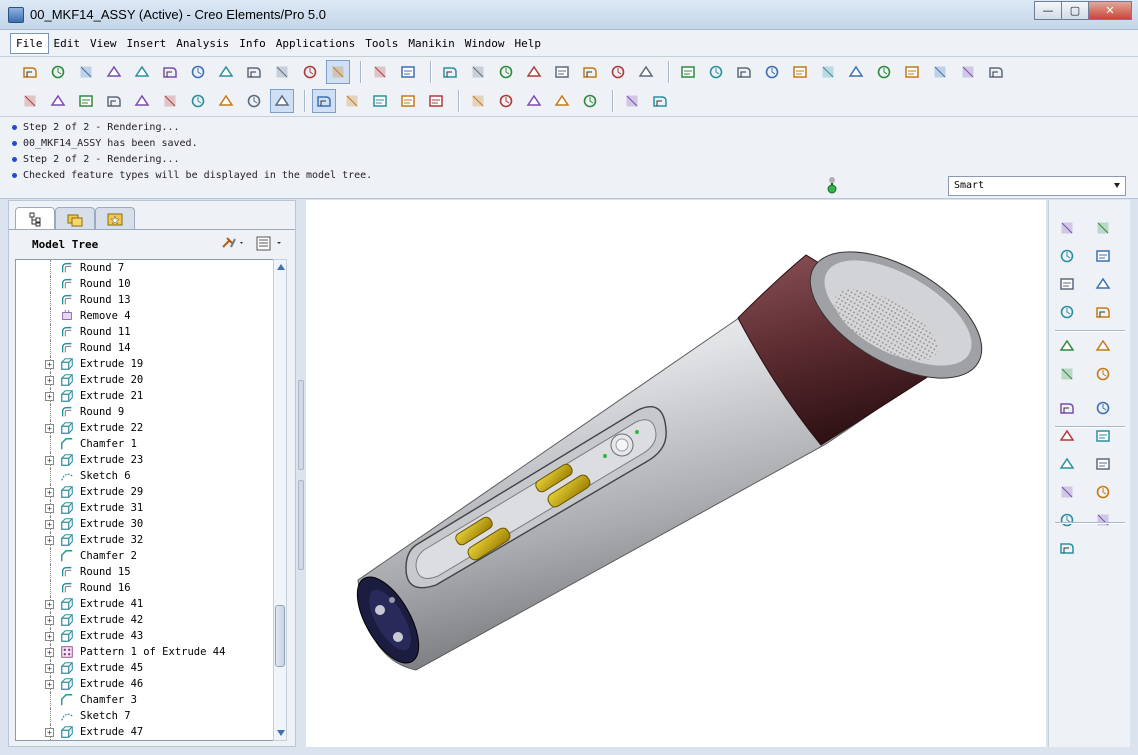 The image size is (1138, 755). What do you see at coordinates (1103, 520) in the screenshot?
I see `sheetmetal-button` at bounding box center [1103, 520].